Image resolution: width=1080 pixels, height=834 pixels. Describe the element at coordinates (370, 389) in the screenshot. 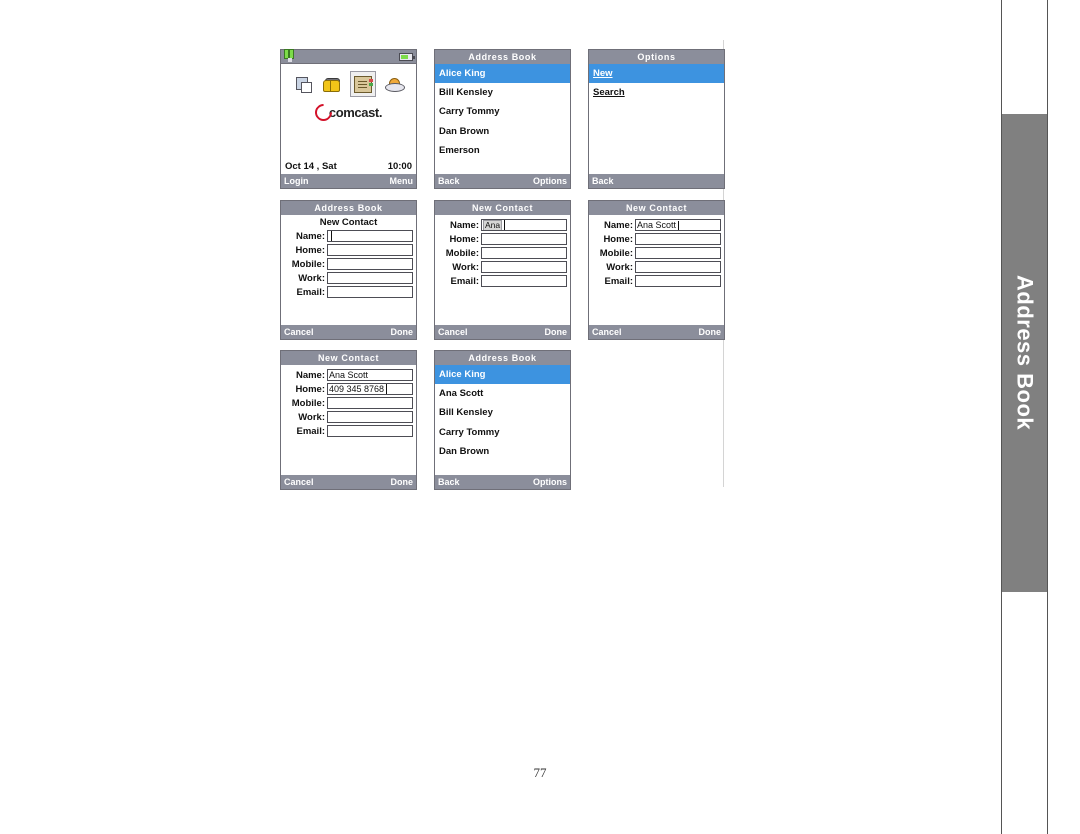

I see `home-field: 409 345 8768` at that location.